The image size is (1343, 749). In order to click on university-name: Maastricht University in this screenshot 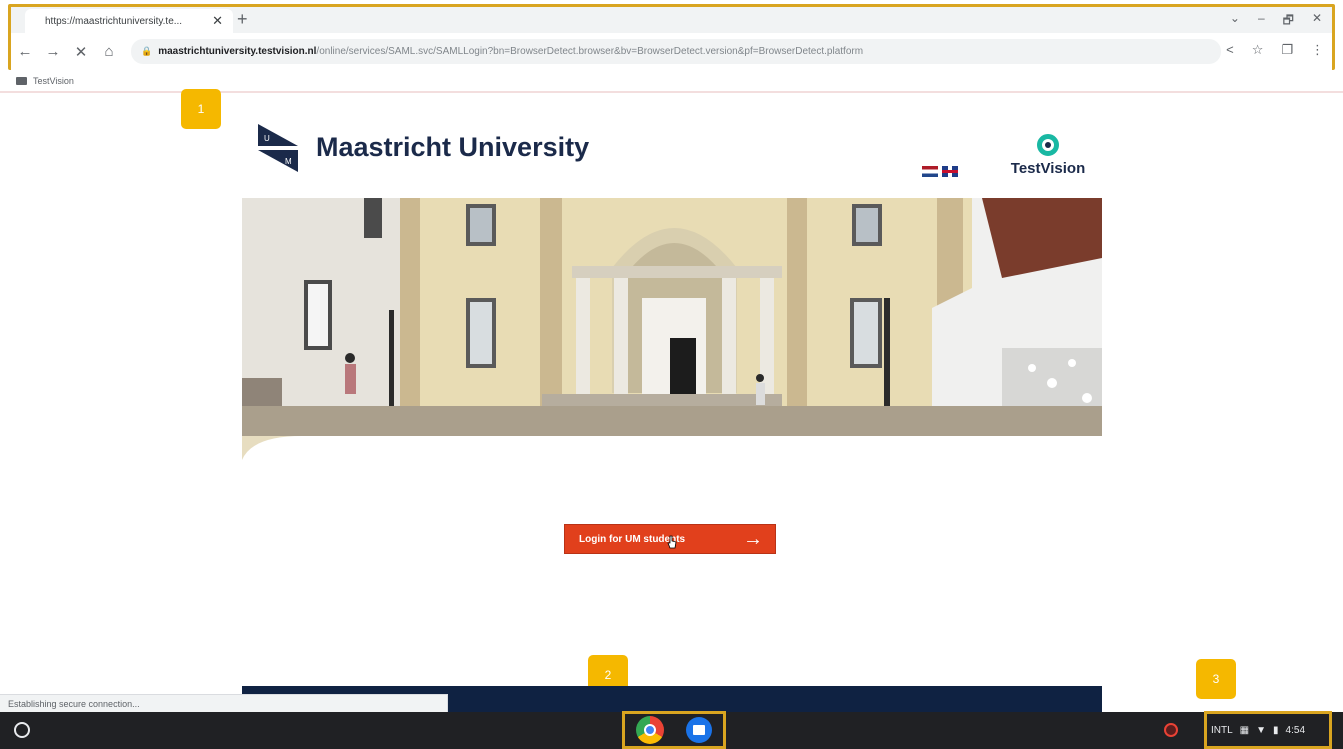, I will do `click(453, 147)`.